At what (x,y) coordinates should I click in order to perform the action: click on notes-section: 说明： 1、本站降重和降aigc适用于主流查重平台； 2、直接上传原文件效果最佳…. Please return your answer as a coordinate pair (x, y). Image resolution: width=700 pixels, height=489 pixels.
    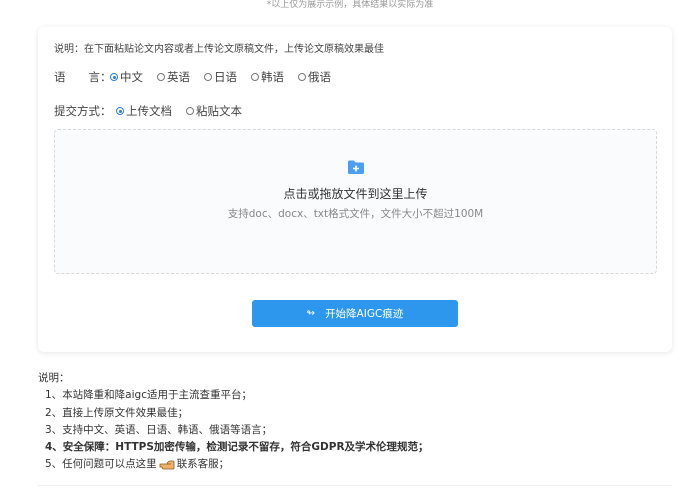
    Looking at the image, I should click on (233, 422).